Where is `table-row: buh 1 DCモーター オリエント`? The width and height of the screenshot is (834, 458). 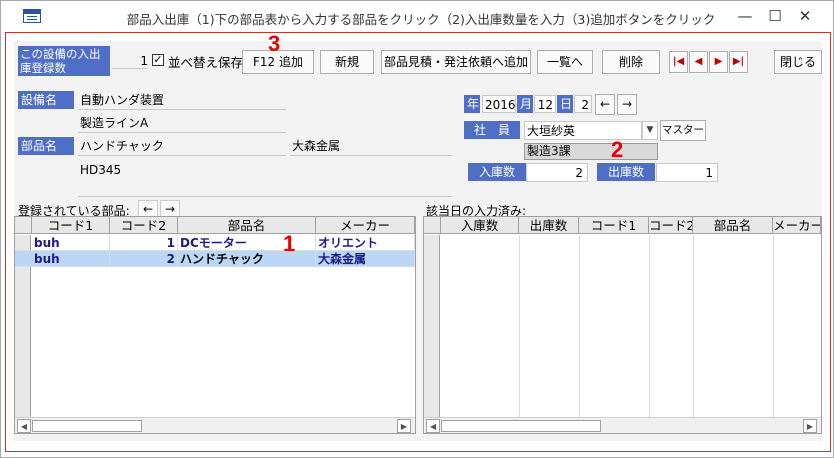 table-row: buh 1 DCモーター オリエント is located at coordinates (215, 243).